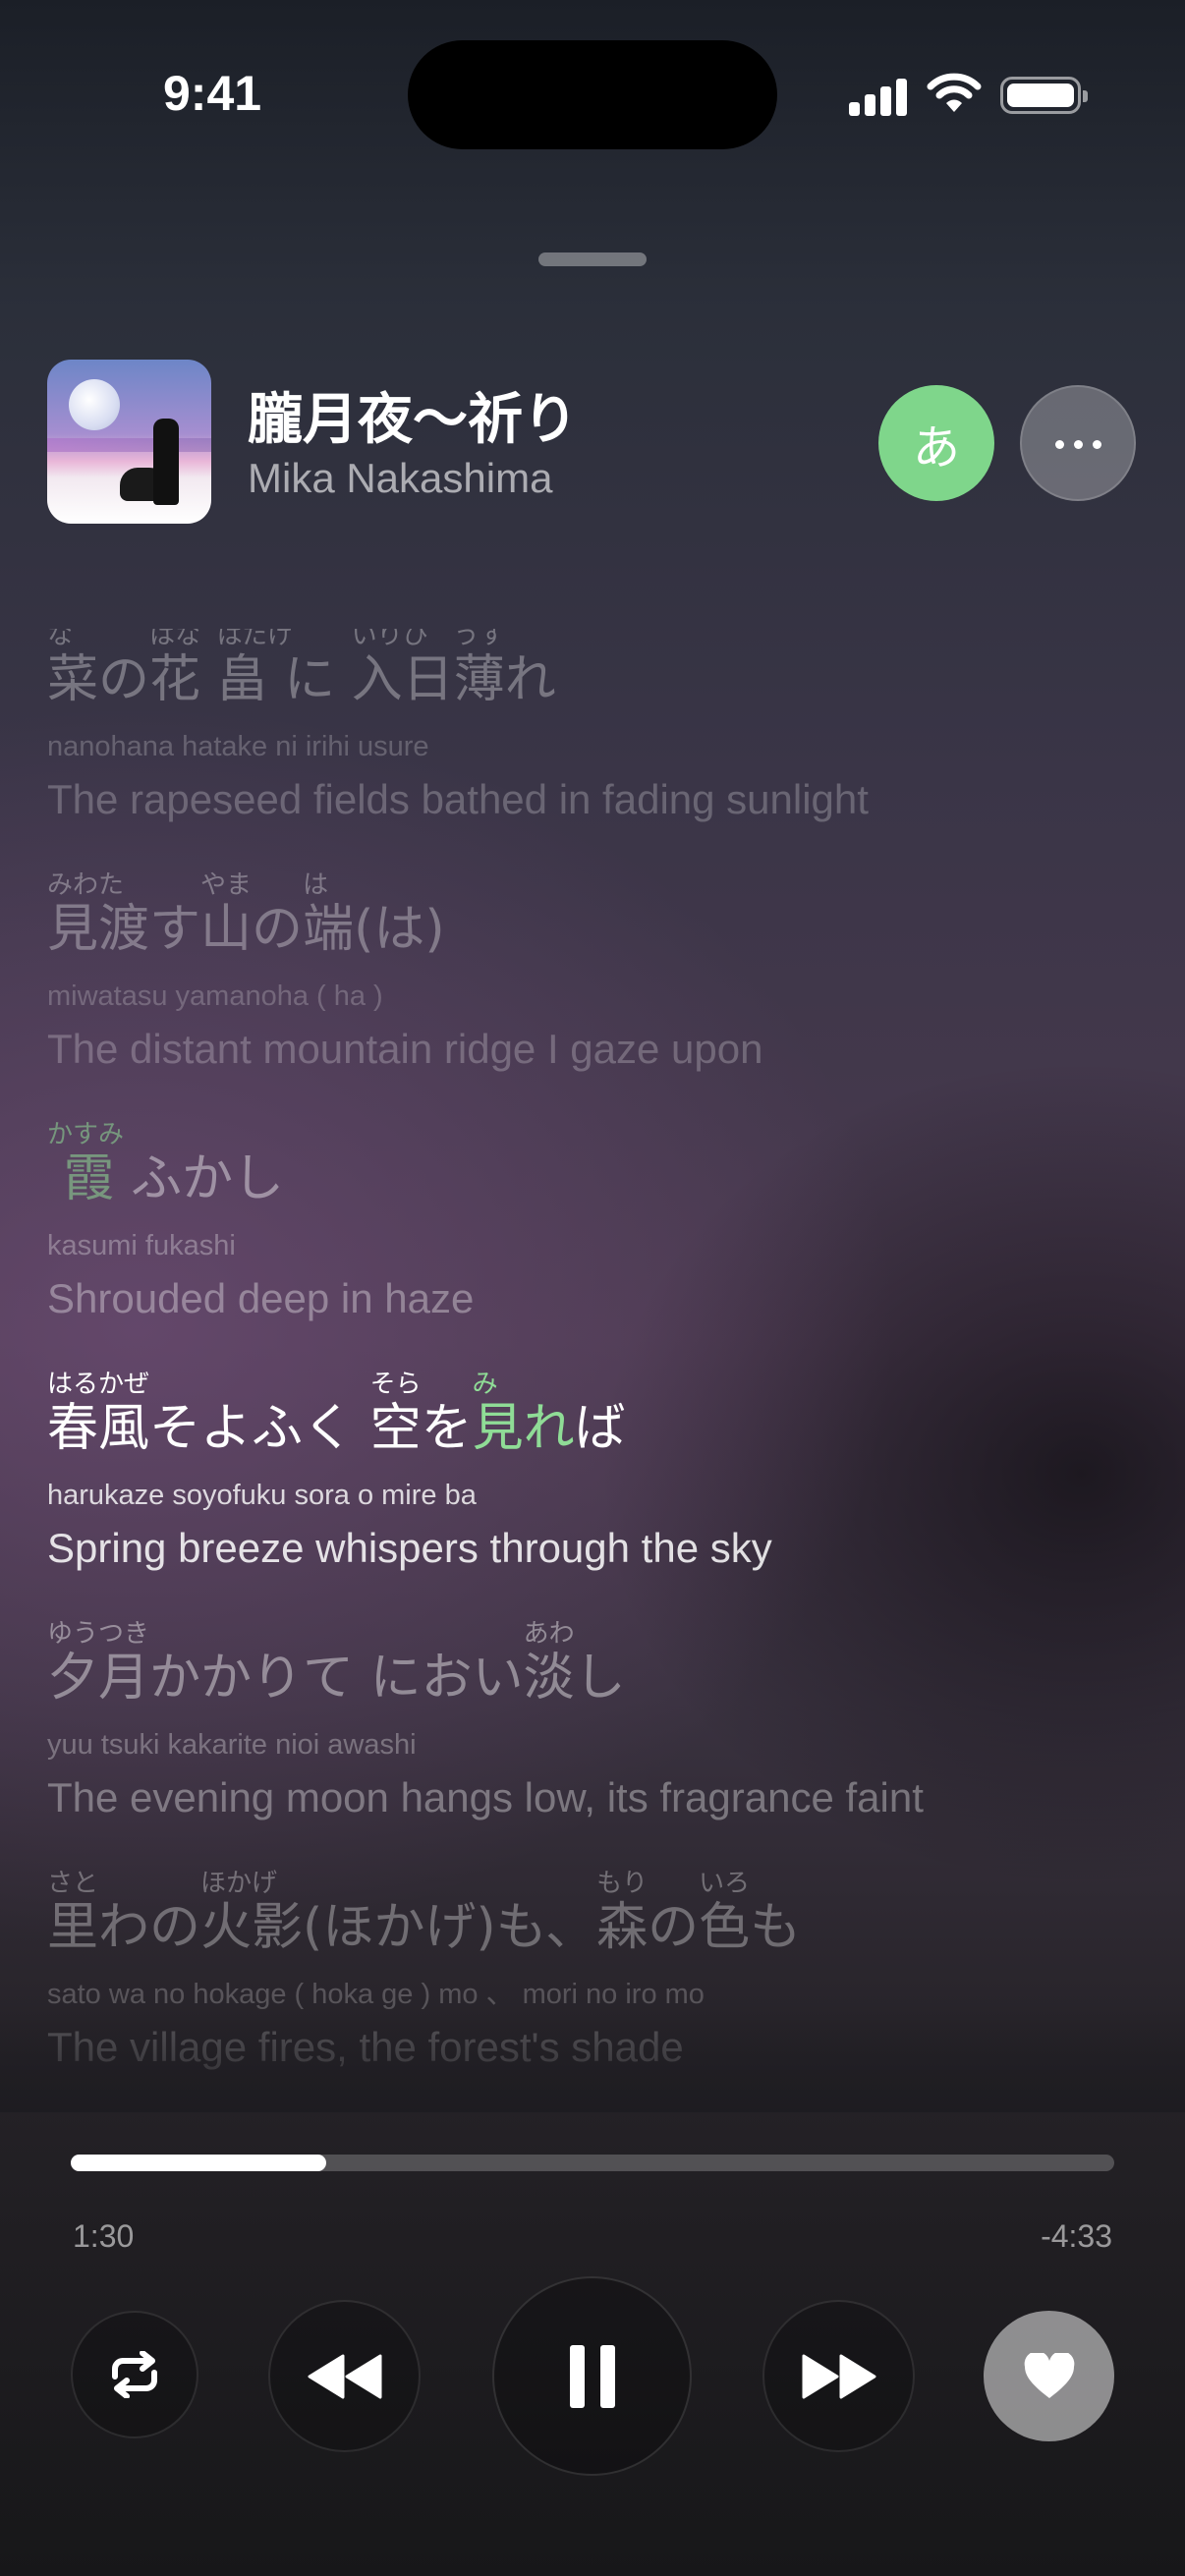 The height and width of the screenshot is (2576, 1185). What do you see at coordinates (410, 1548) in the screenshot?
I see `lyric-translation: Spring breeze whispers through the sky` at bounding box center [410, 1548].